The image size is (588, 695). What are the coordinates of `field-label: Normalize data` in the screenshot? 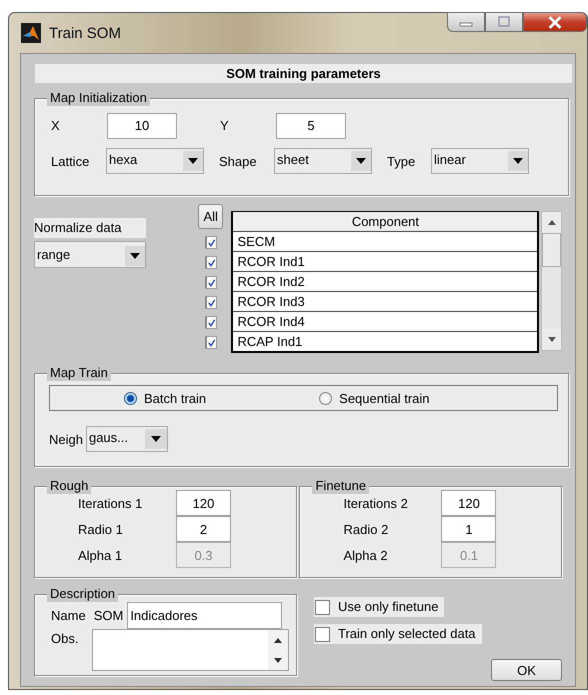 It's located at (90, 228).